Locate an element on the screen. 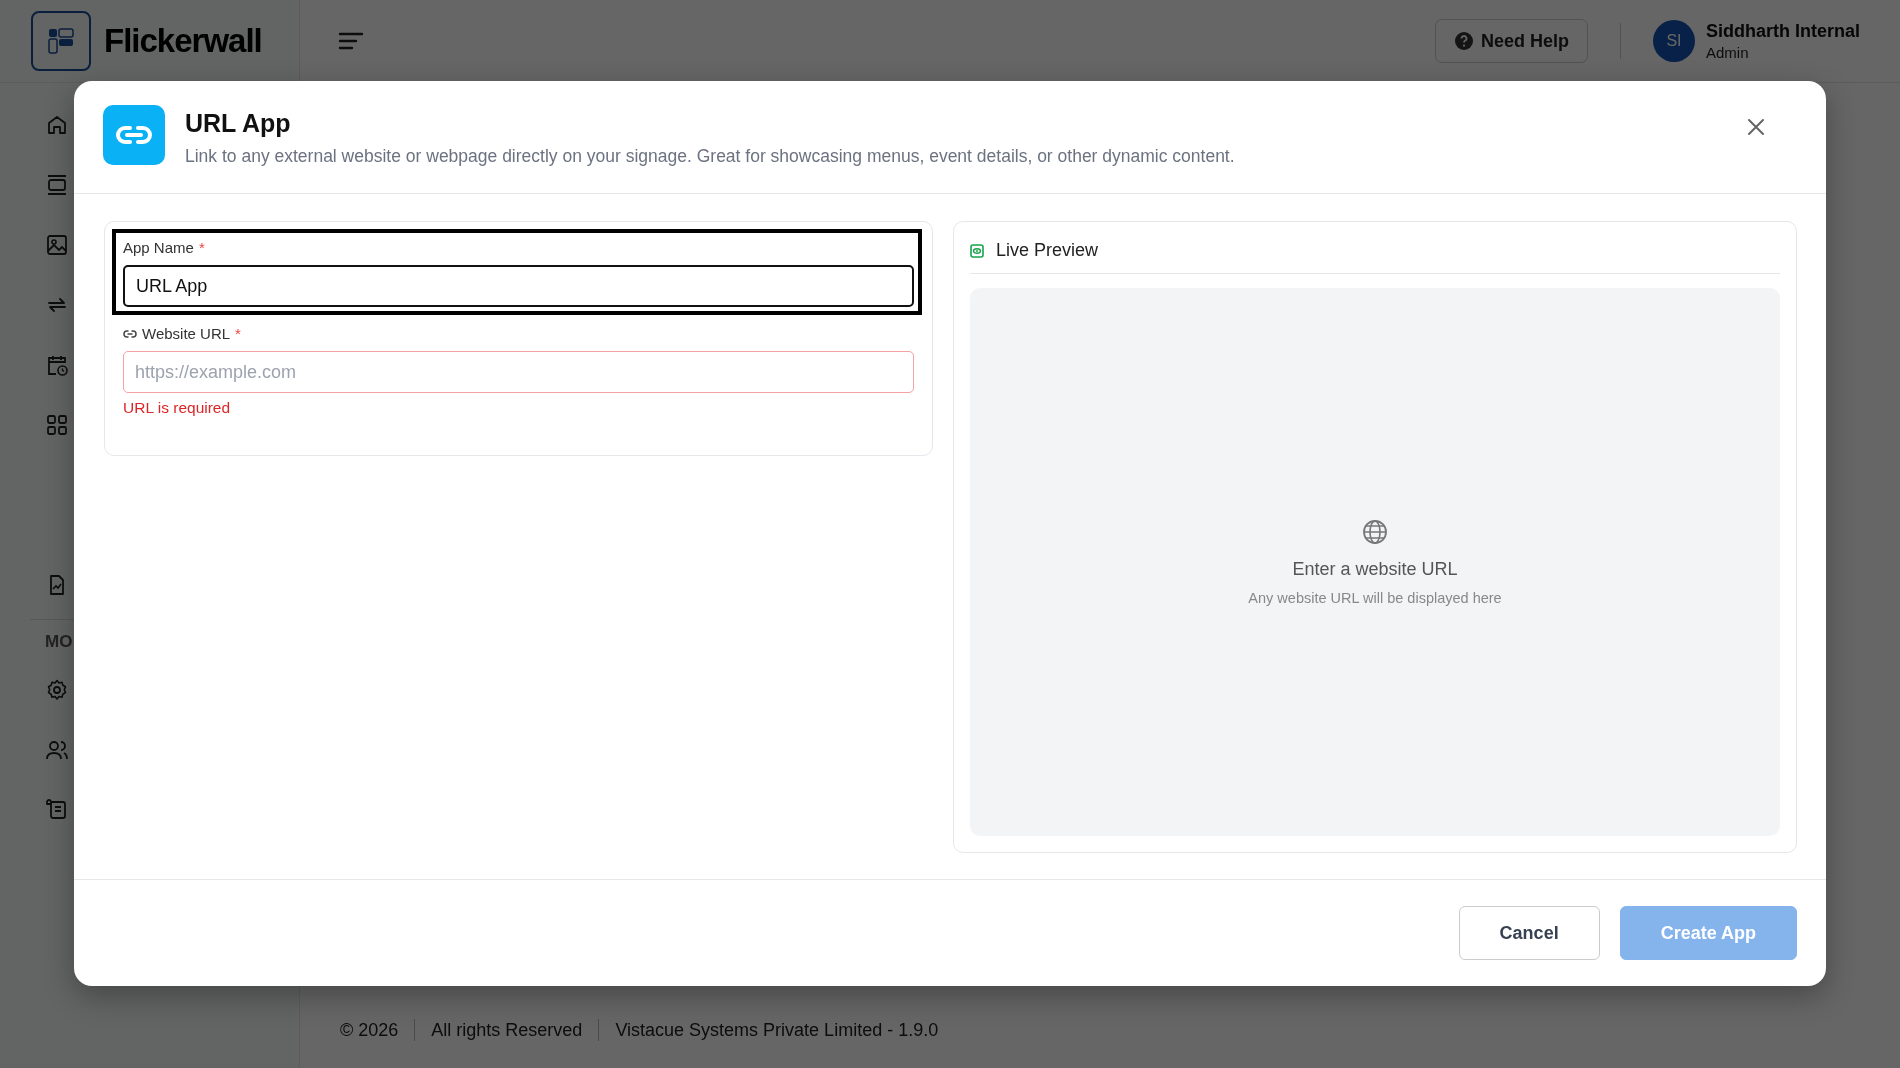  users-icon is located at coordinates (57, 750).